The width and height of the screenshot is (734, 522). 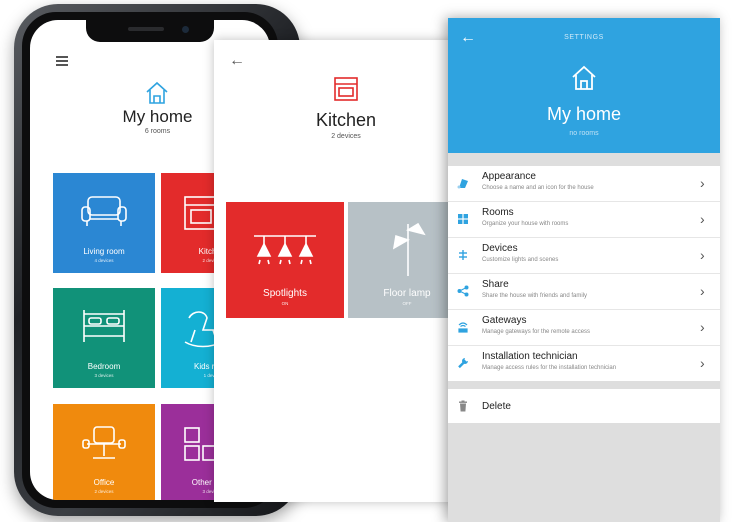 What do you see at coordinates (346, 89) in the screenshot?
I see `stove-icon` at bounding box center [346, 89].